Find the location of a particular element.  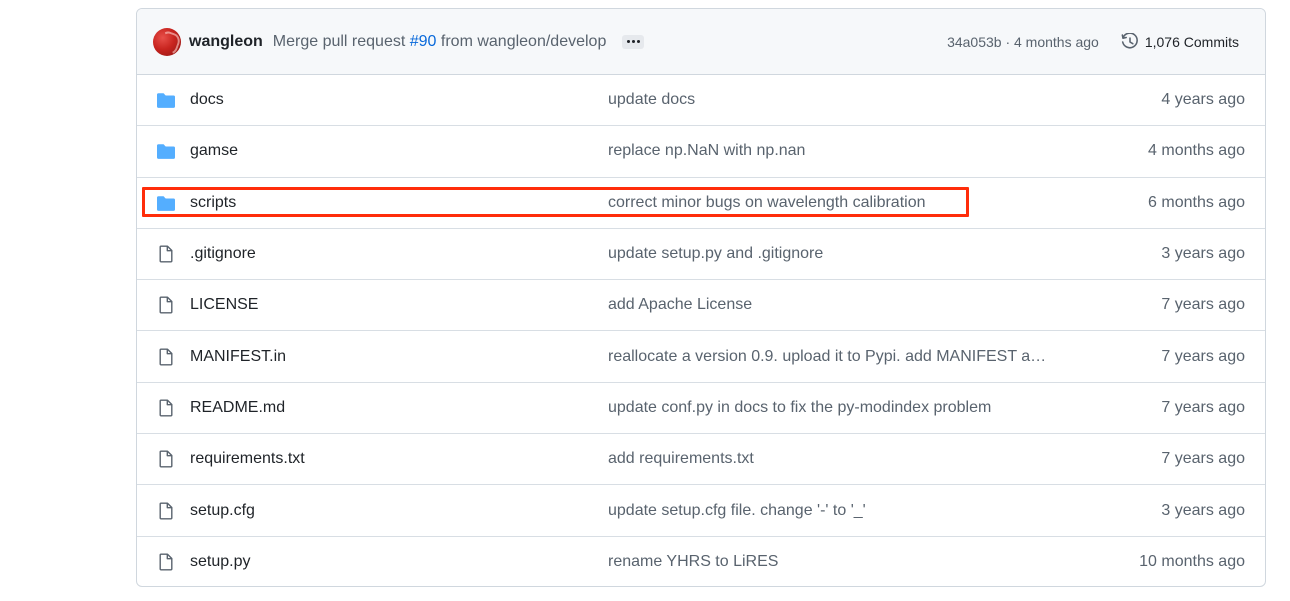

file-name-link: .gitignore is located at coordinates (223, 254).